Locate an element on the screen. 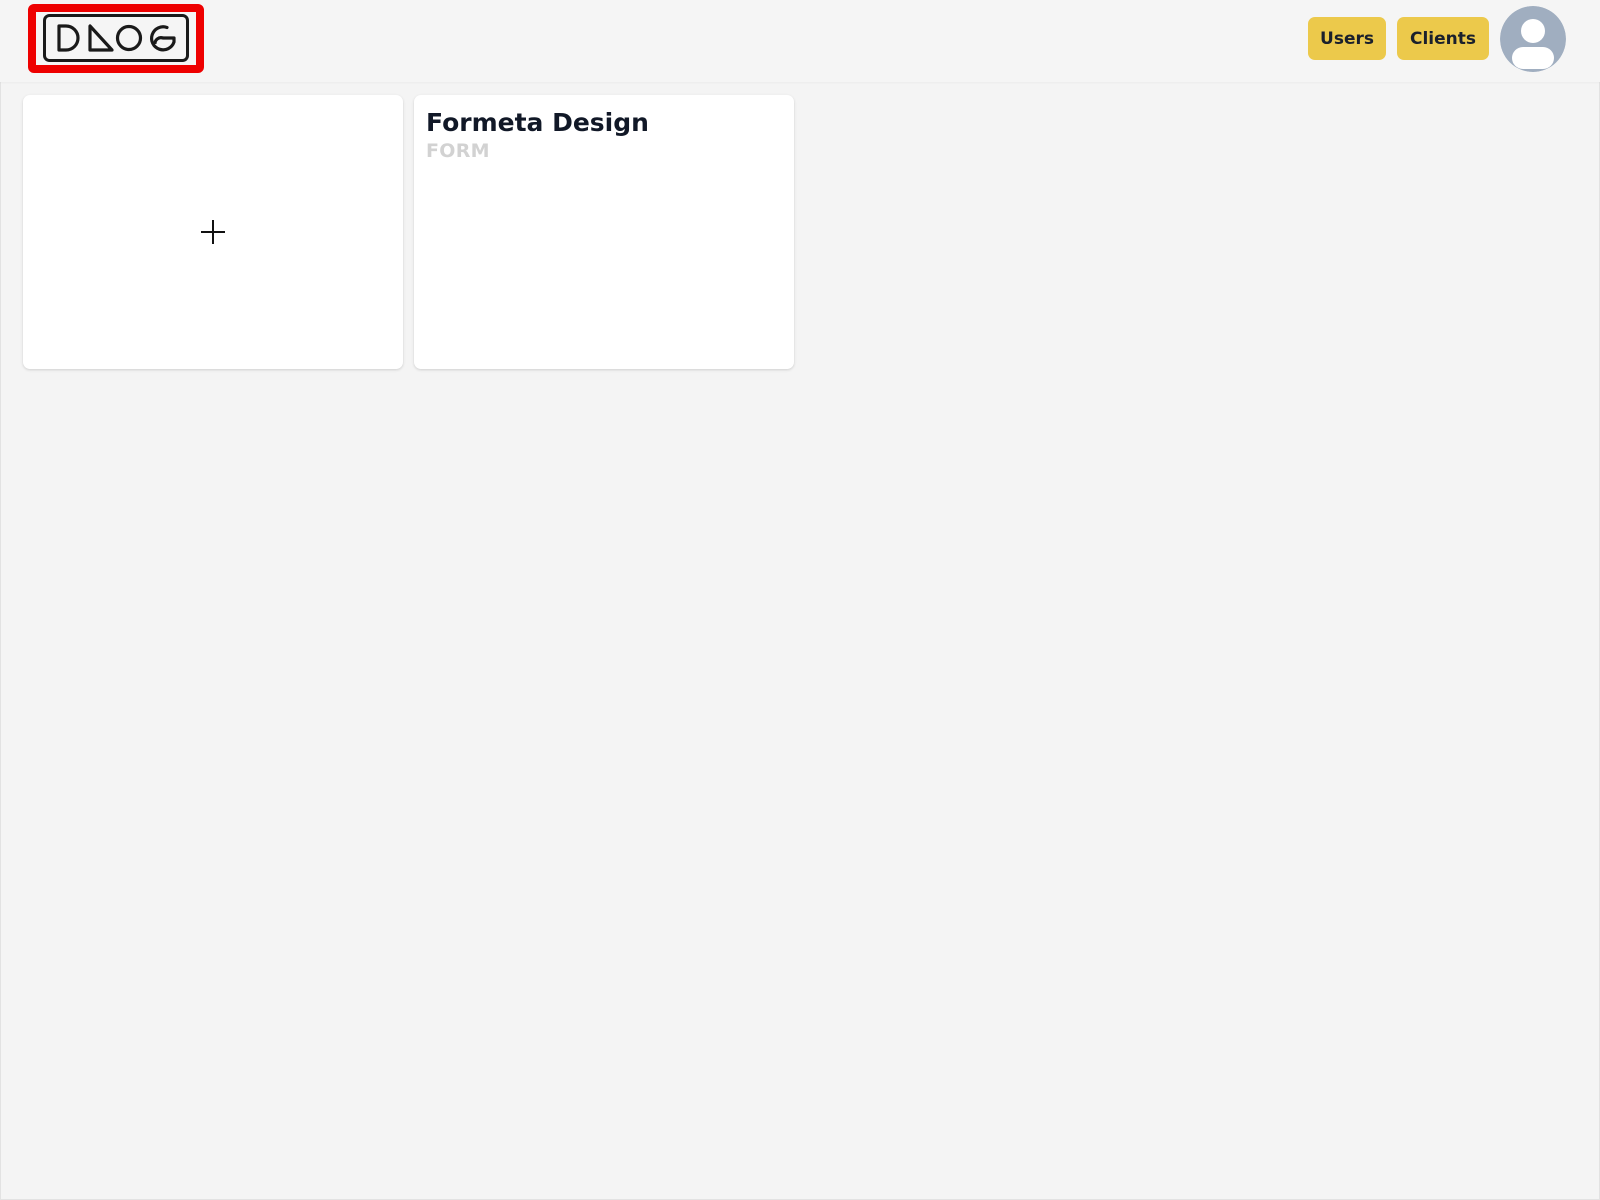 The height and width of the screenshot is (1200, 1600). top-header: Users Clients is located at coordinates (800, 41).